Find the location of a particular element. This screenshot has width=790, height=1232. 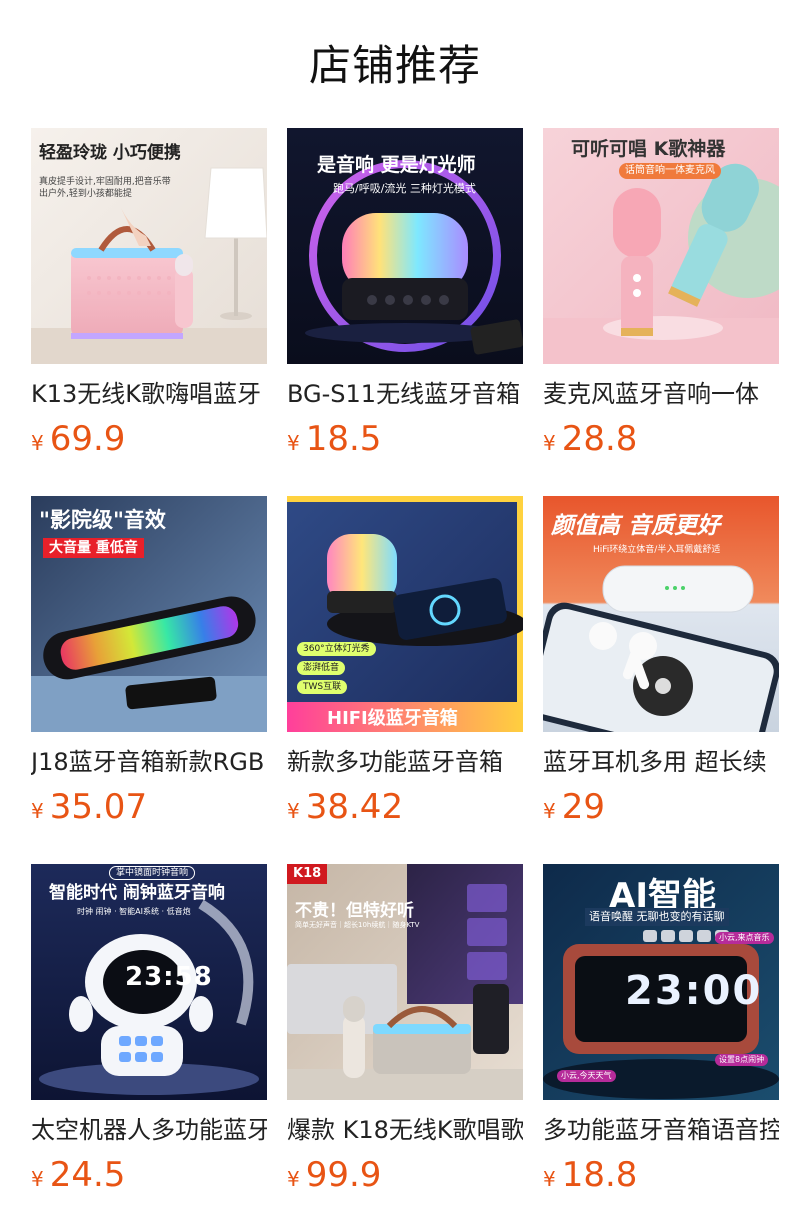

image-headline: 轻盈玲珑 小巧便携 is located at coordinates (110, 153).